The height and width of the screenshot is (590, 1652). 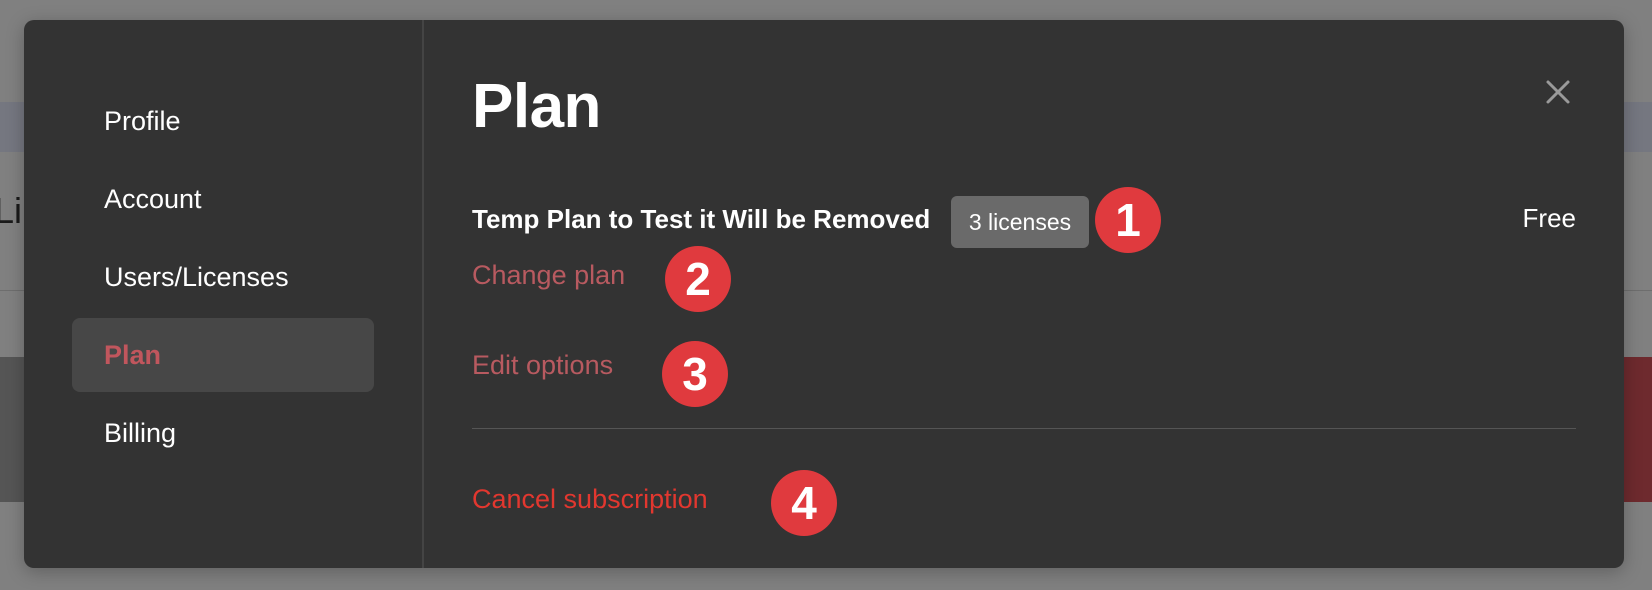 I want to click on sidebar-item-users-licenses: Users/Licenses, so click(x=223, y=277).